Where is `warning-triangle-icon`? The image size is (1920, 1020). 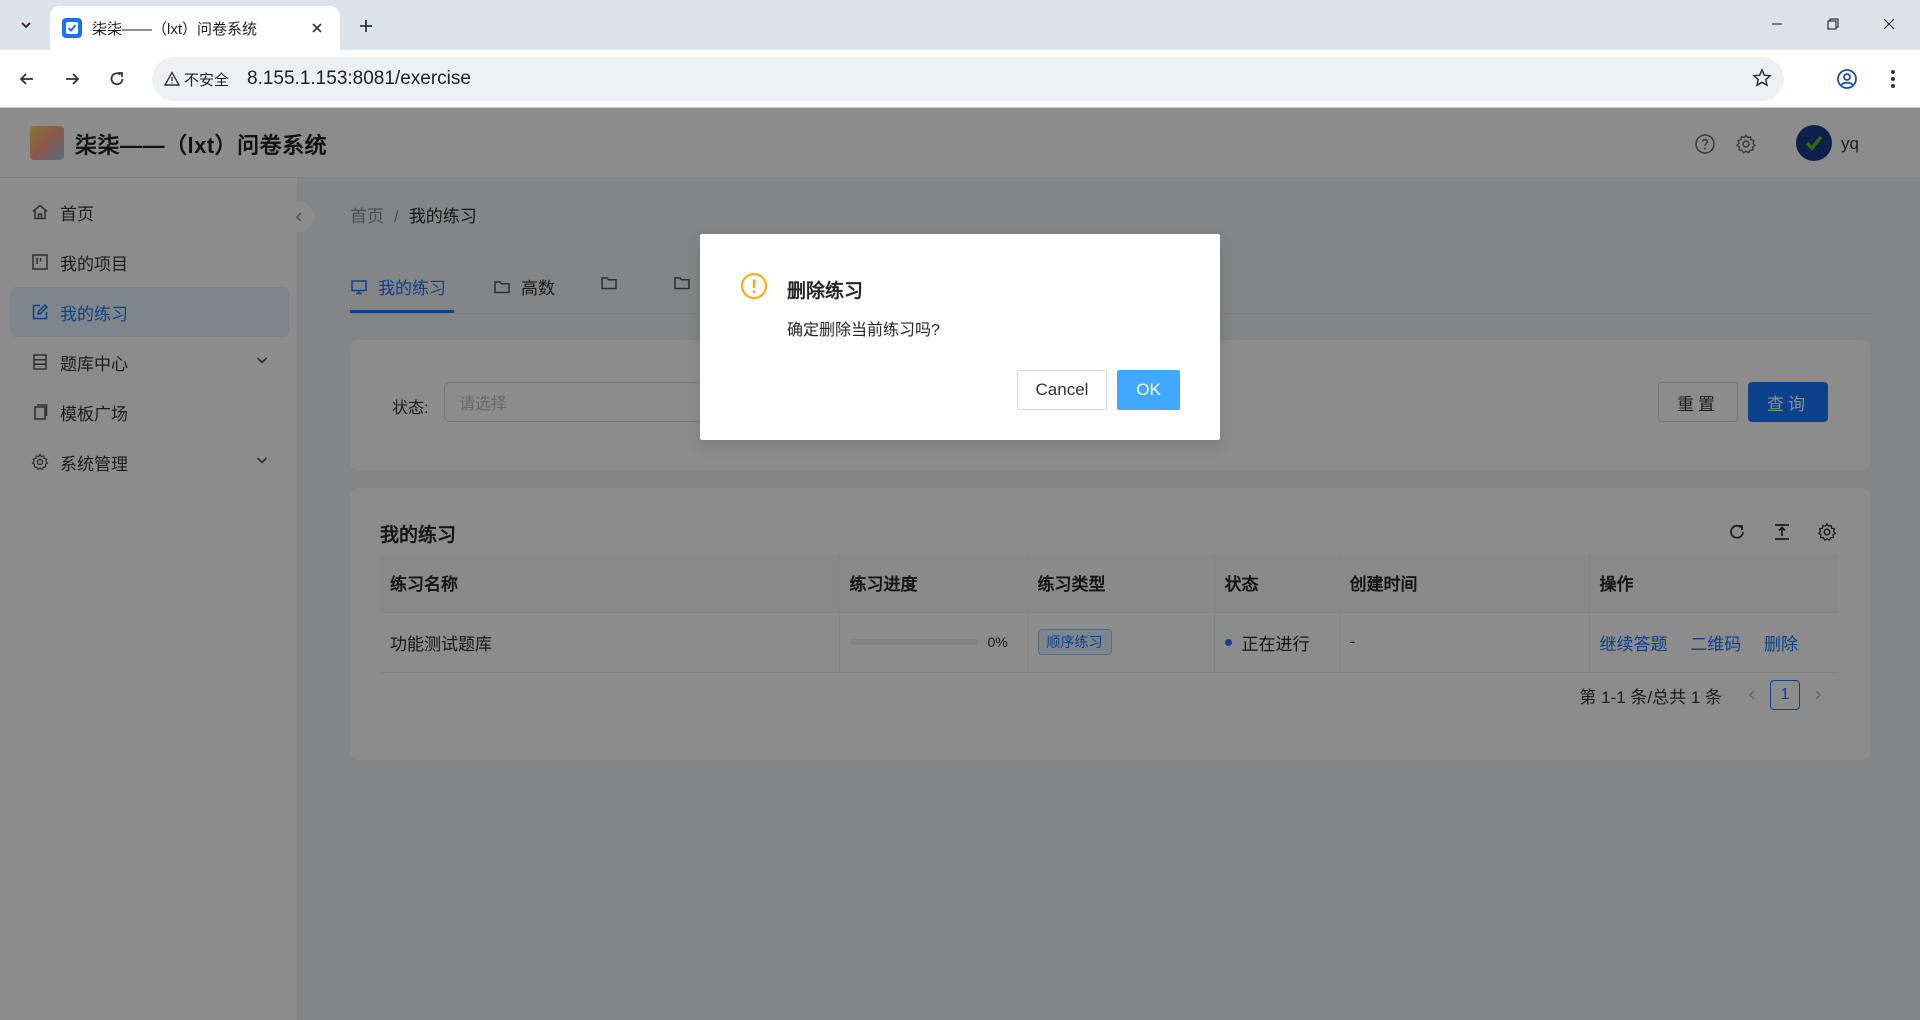 warning-triangle-icon is located at coordinates (172, 78).